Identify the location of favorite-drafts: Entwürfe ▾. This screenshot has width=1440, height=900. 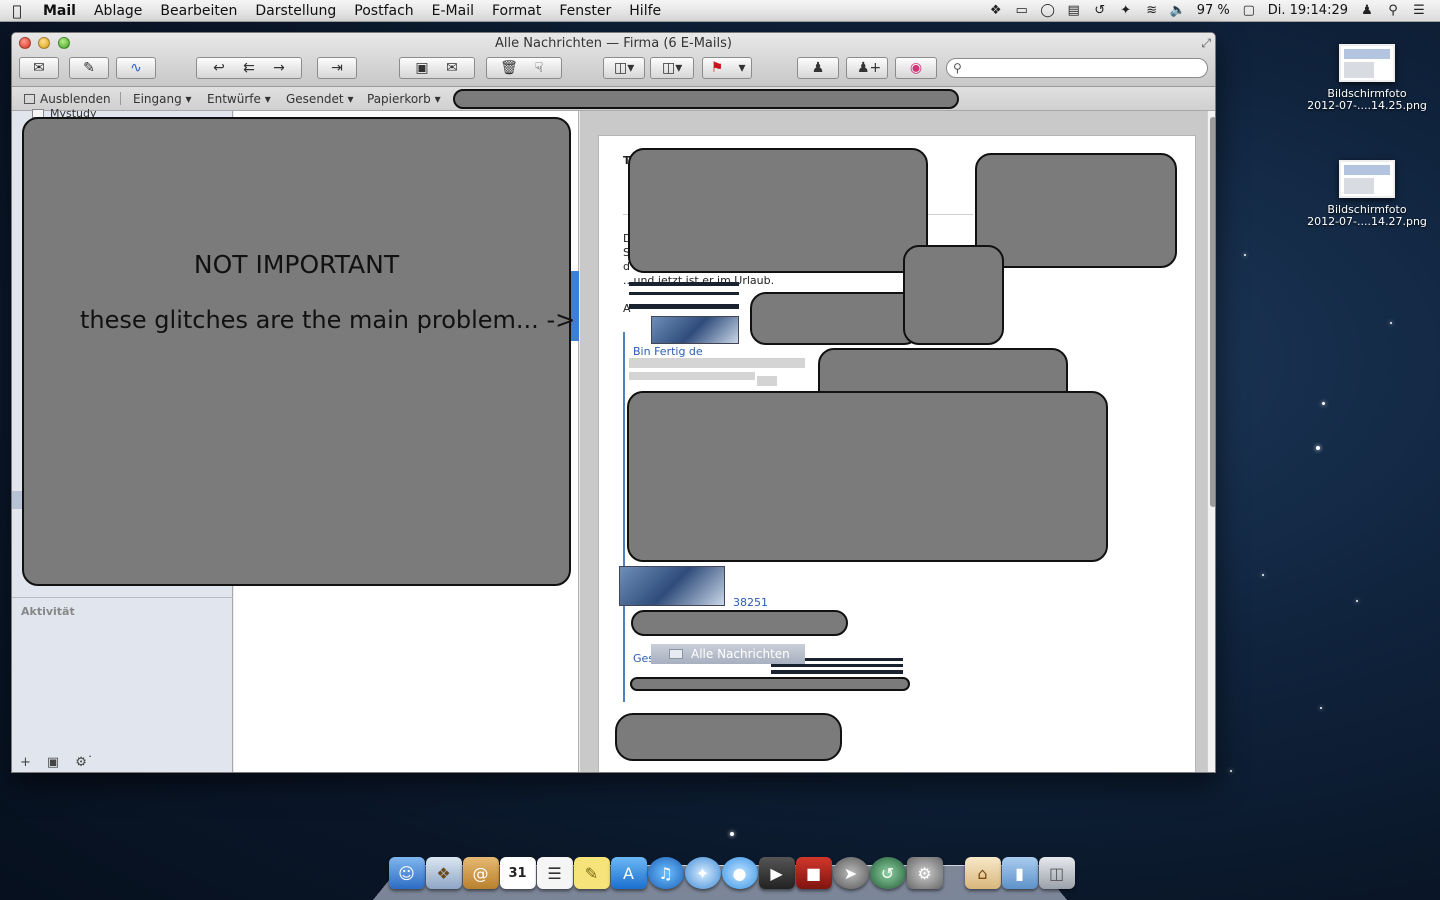
(239, 99).